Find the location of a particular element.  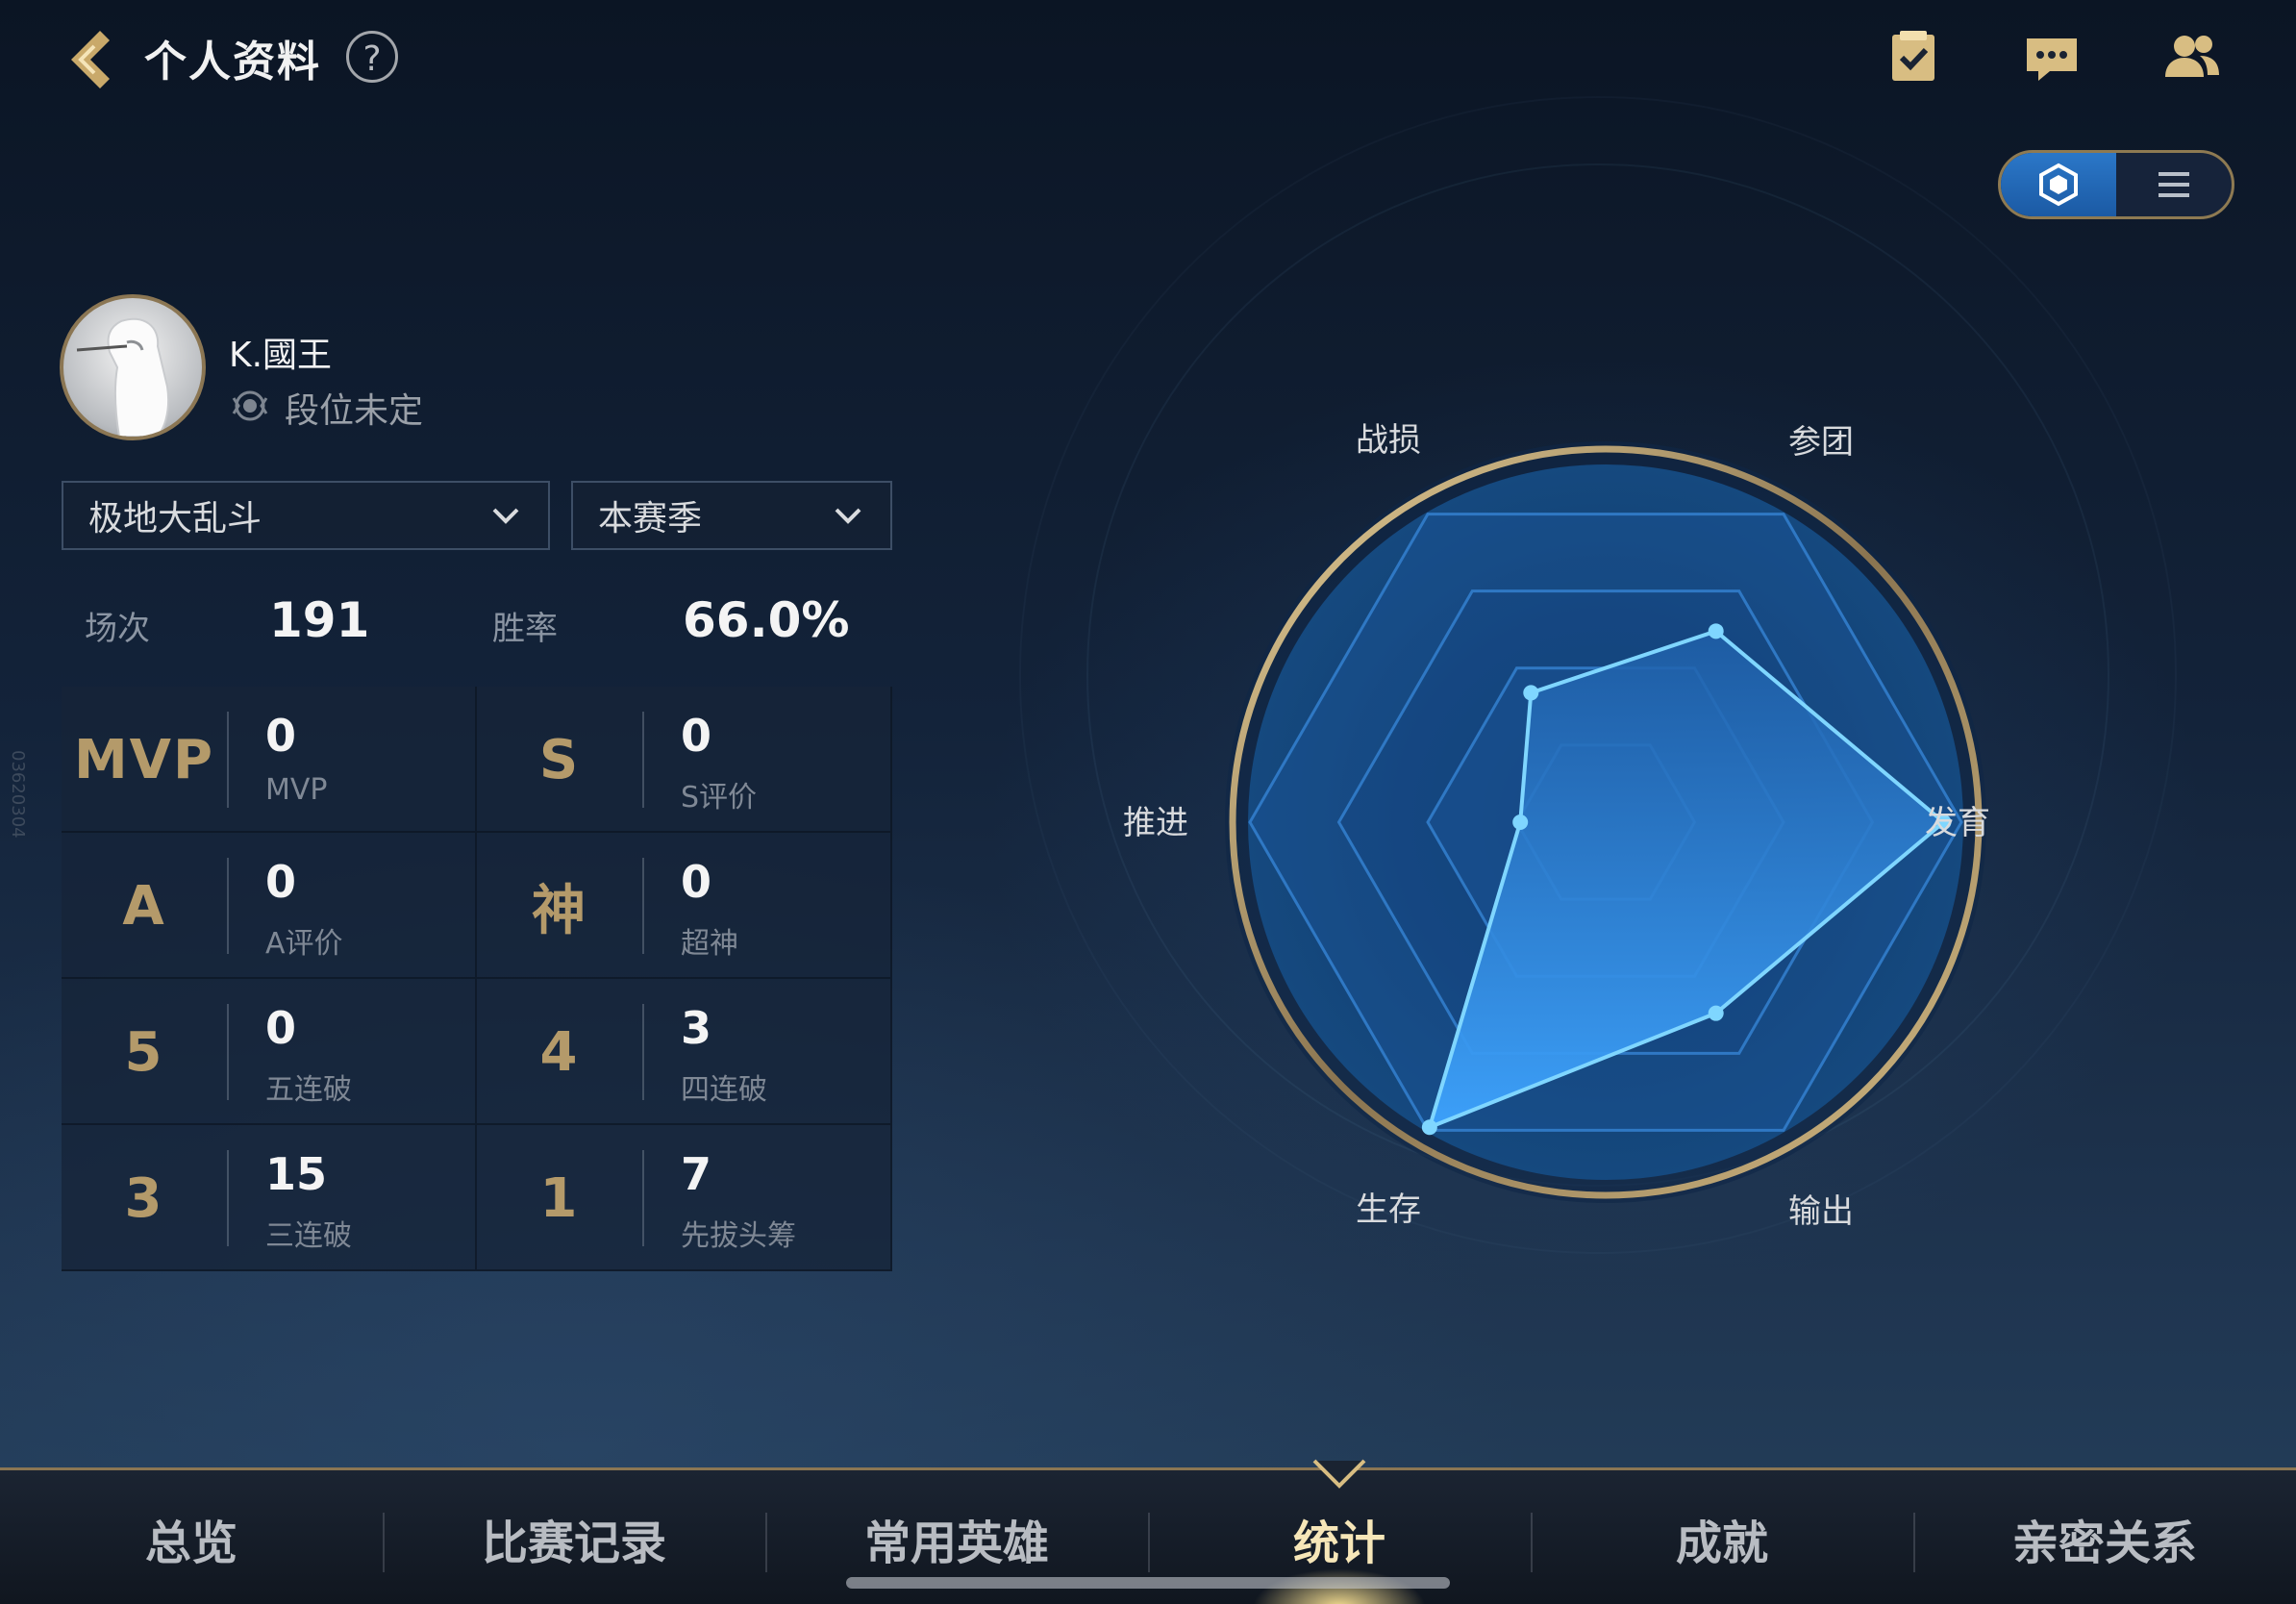

stat-cell-mvp: MVP 0 MVP is located at coordinates (269, 760).